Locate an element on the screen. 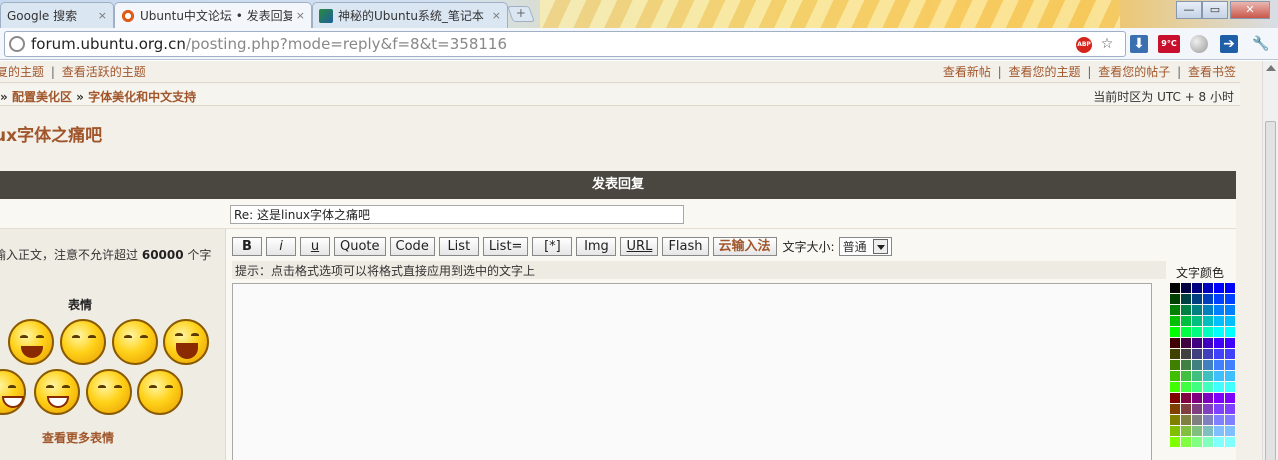 This screenshot has height=460, width=1278. breadcrumb-item-customization: 配置美化区 is located at coordinates (42, 97).